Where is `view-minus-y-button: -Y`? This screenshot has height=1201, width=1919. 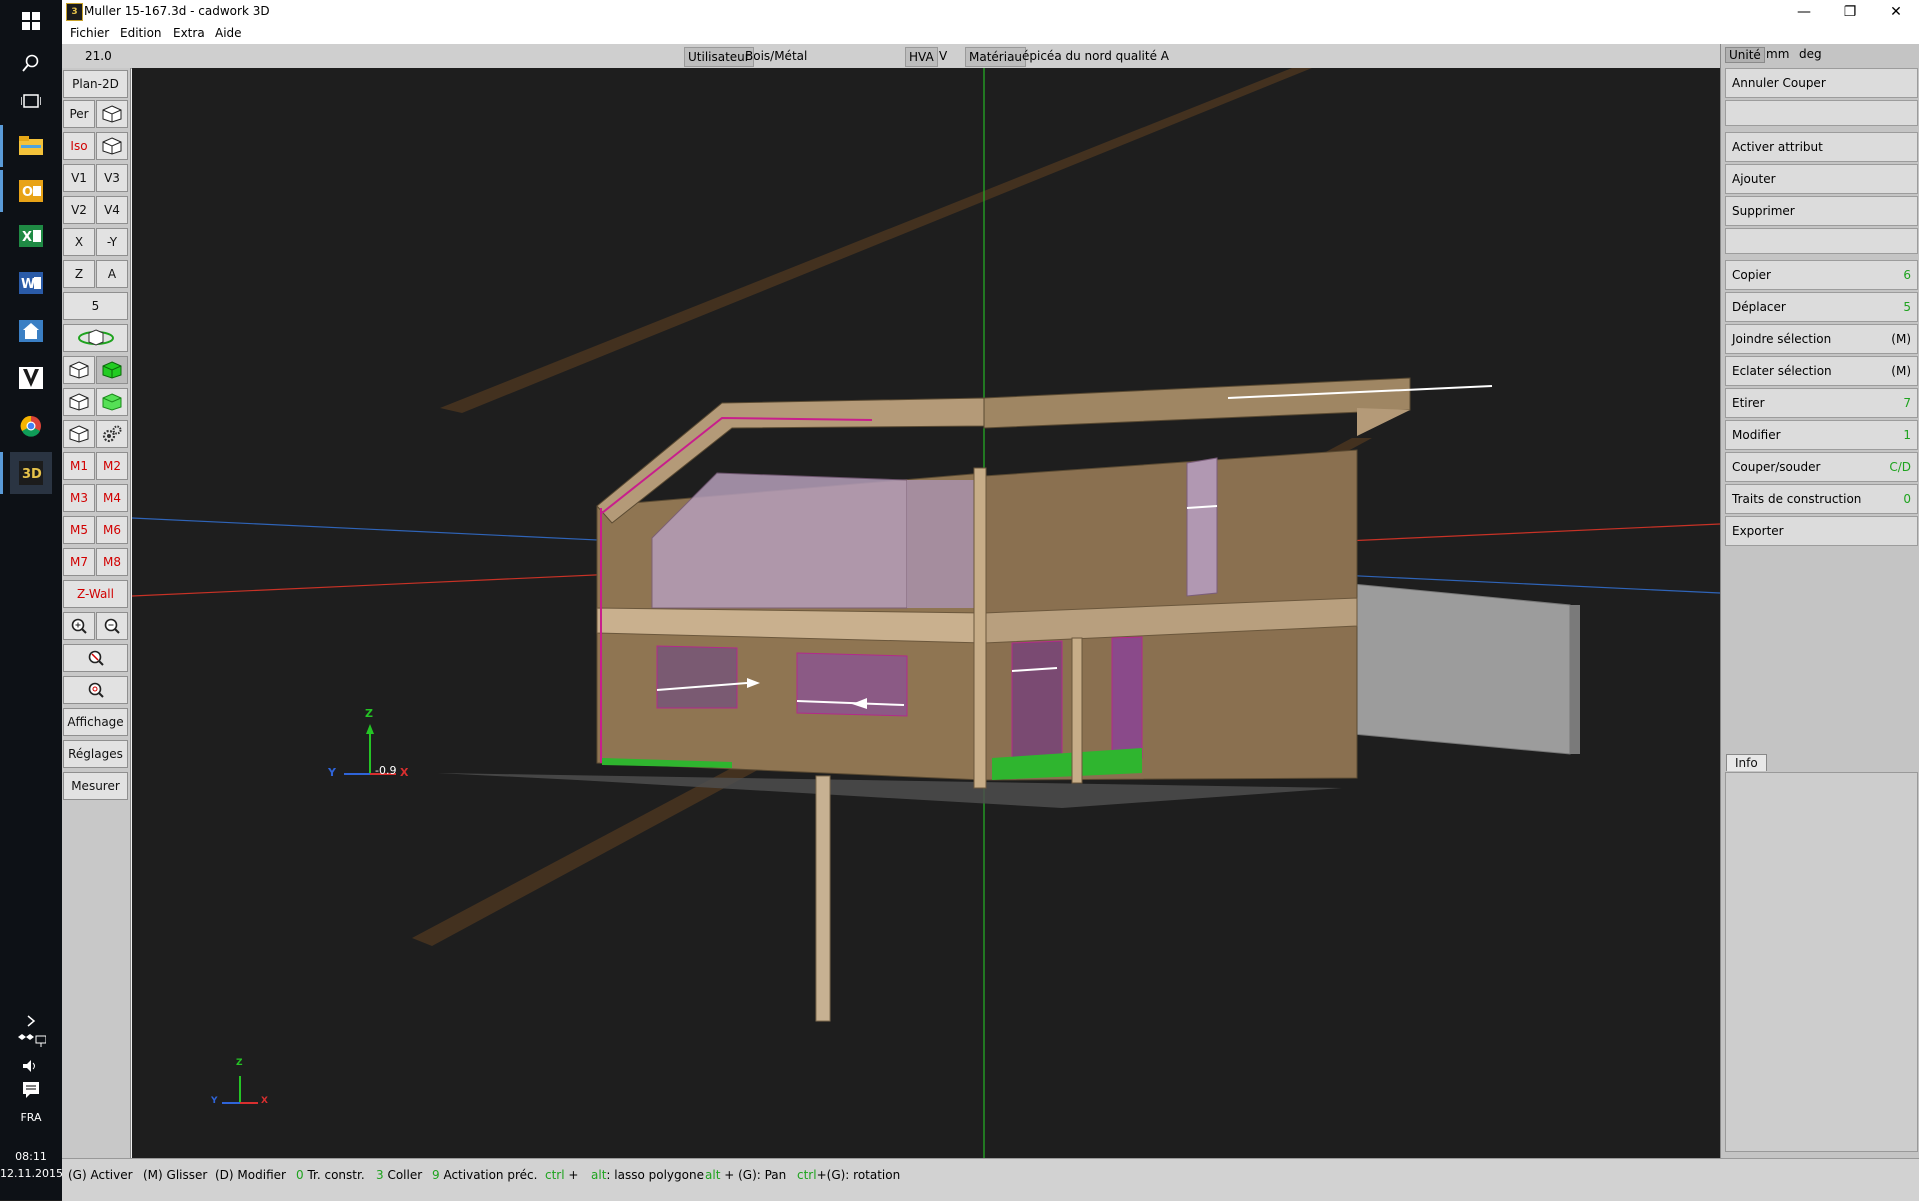
view-minus-y-button: -Y is located at coordinates (112, 242).